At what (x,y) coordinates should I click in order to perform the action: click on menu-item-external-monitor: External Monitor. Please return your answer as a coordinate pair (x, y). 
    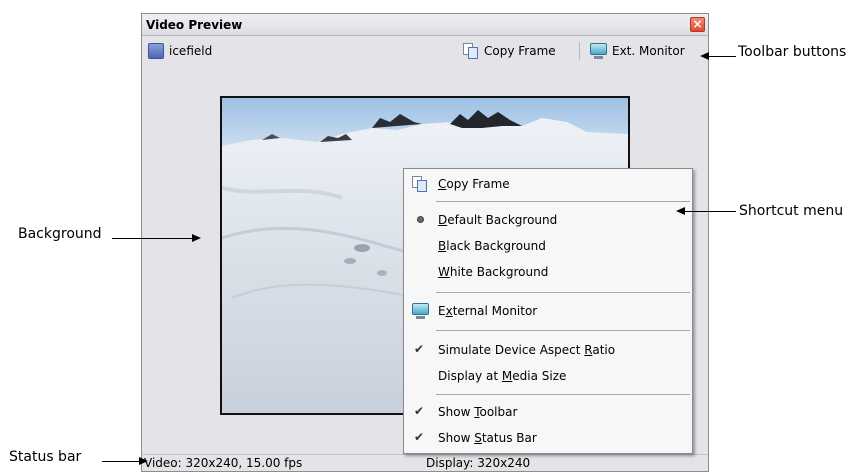
    Looking at the image, I should click on (548, 311).